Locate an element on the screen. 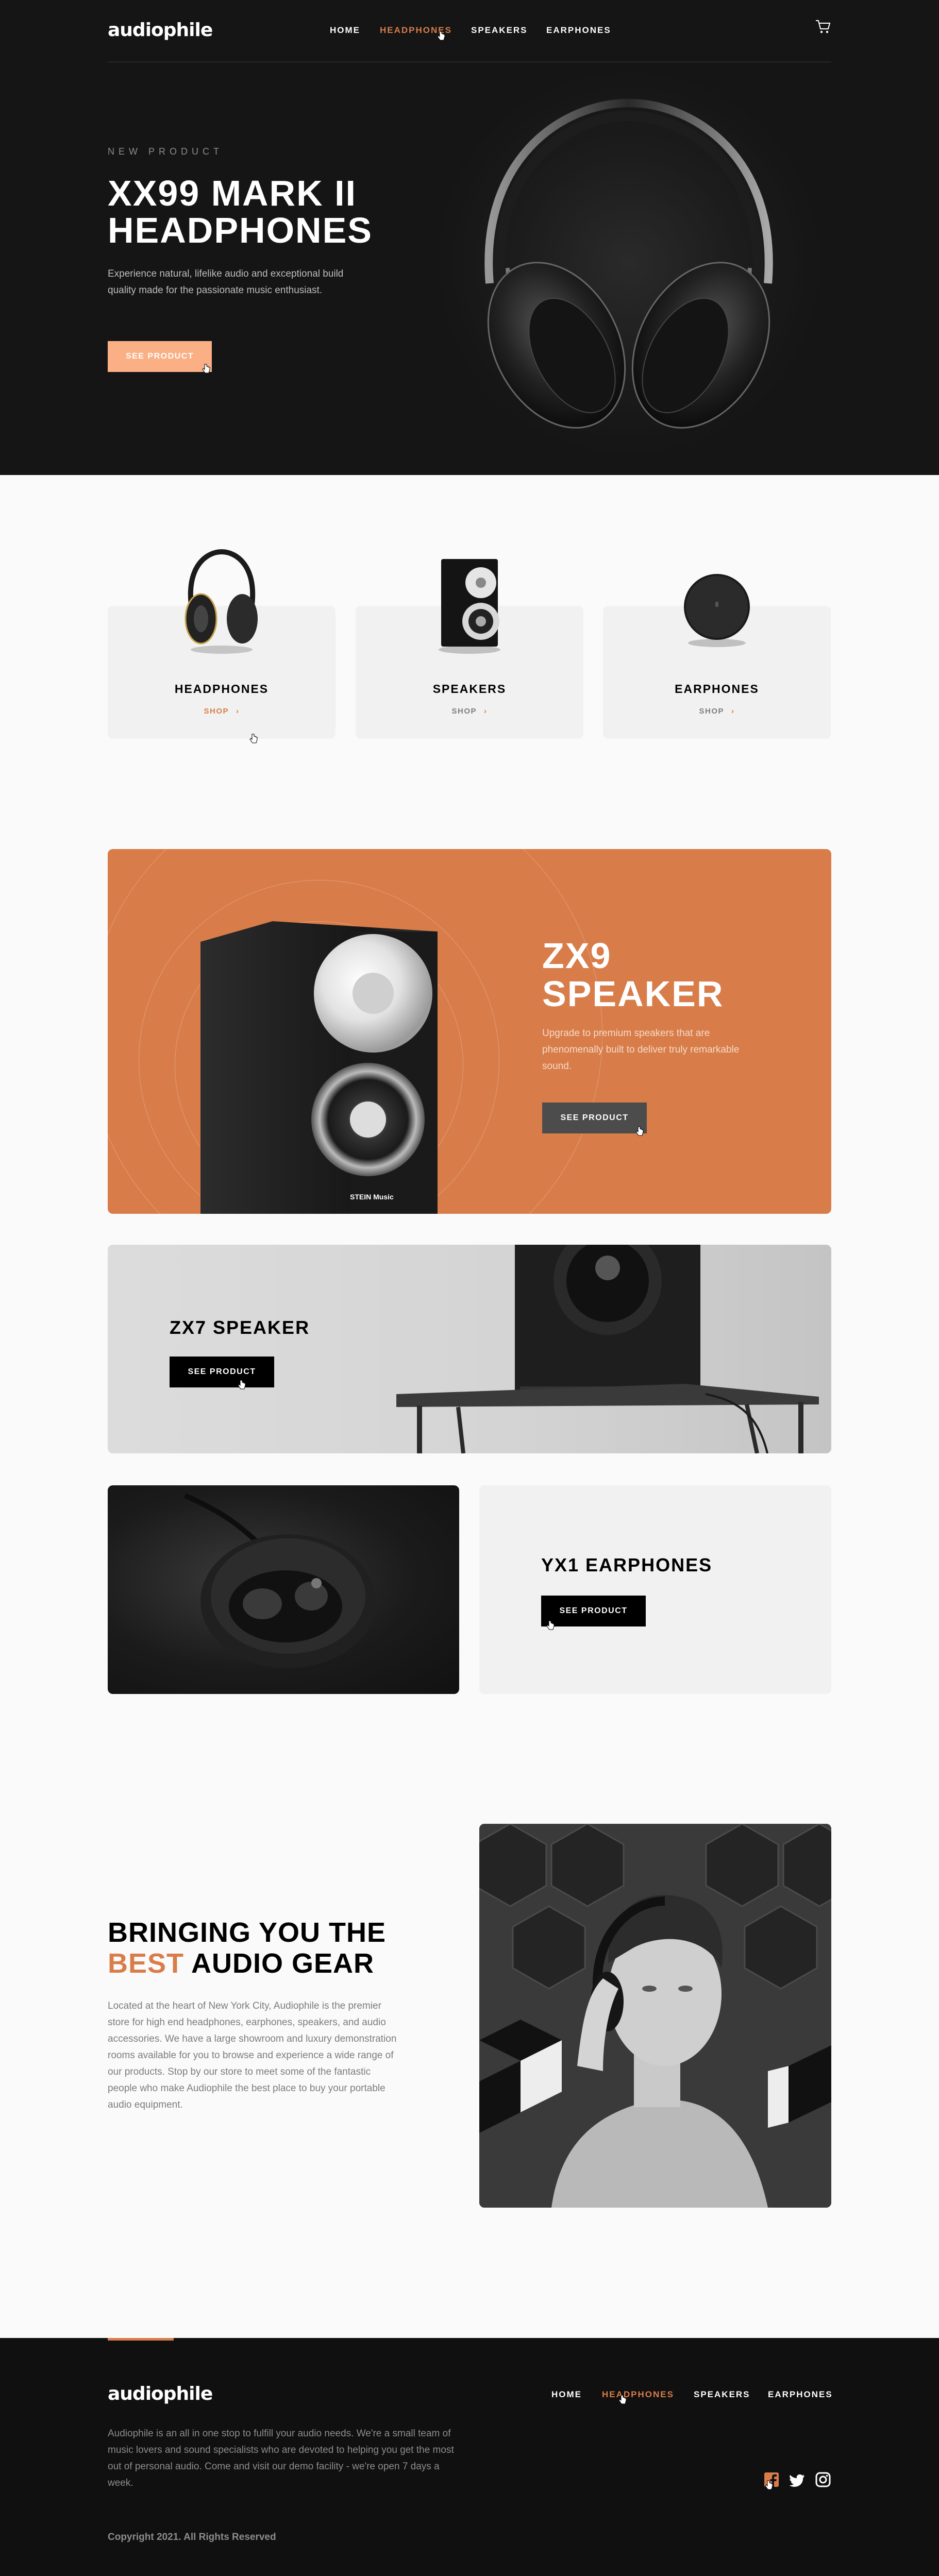 This screenshot has width=939, height=2576. zx9-speaker-image: STEIN Music is located at coordinates (319, 1067).